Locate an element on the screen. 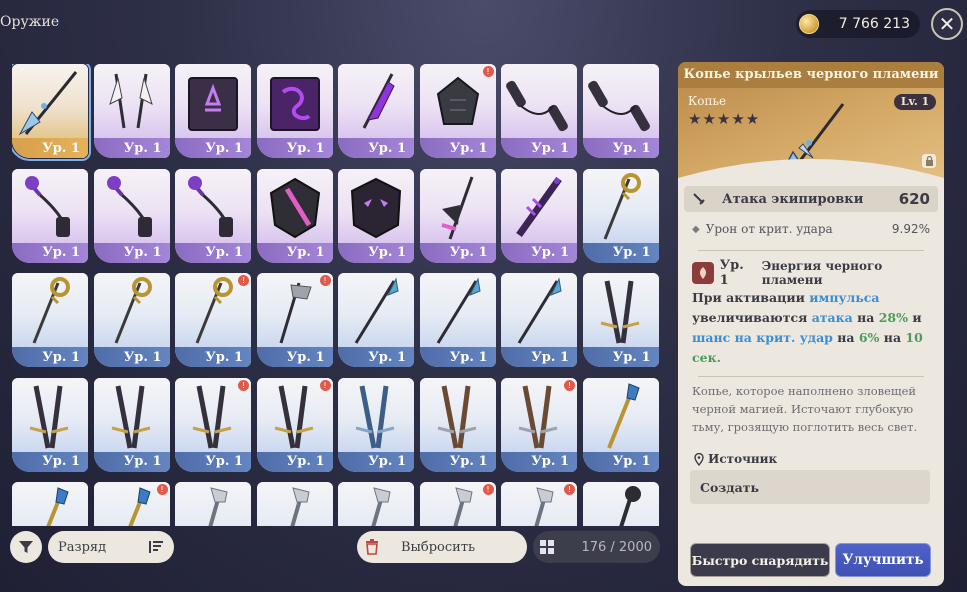 This screenshot has width=967, height=592. weapon-art-tome-violet is located at coordinates (294, 102).